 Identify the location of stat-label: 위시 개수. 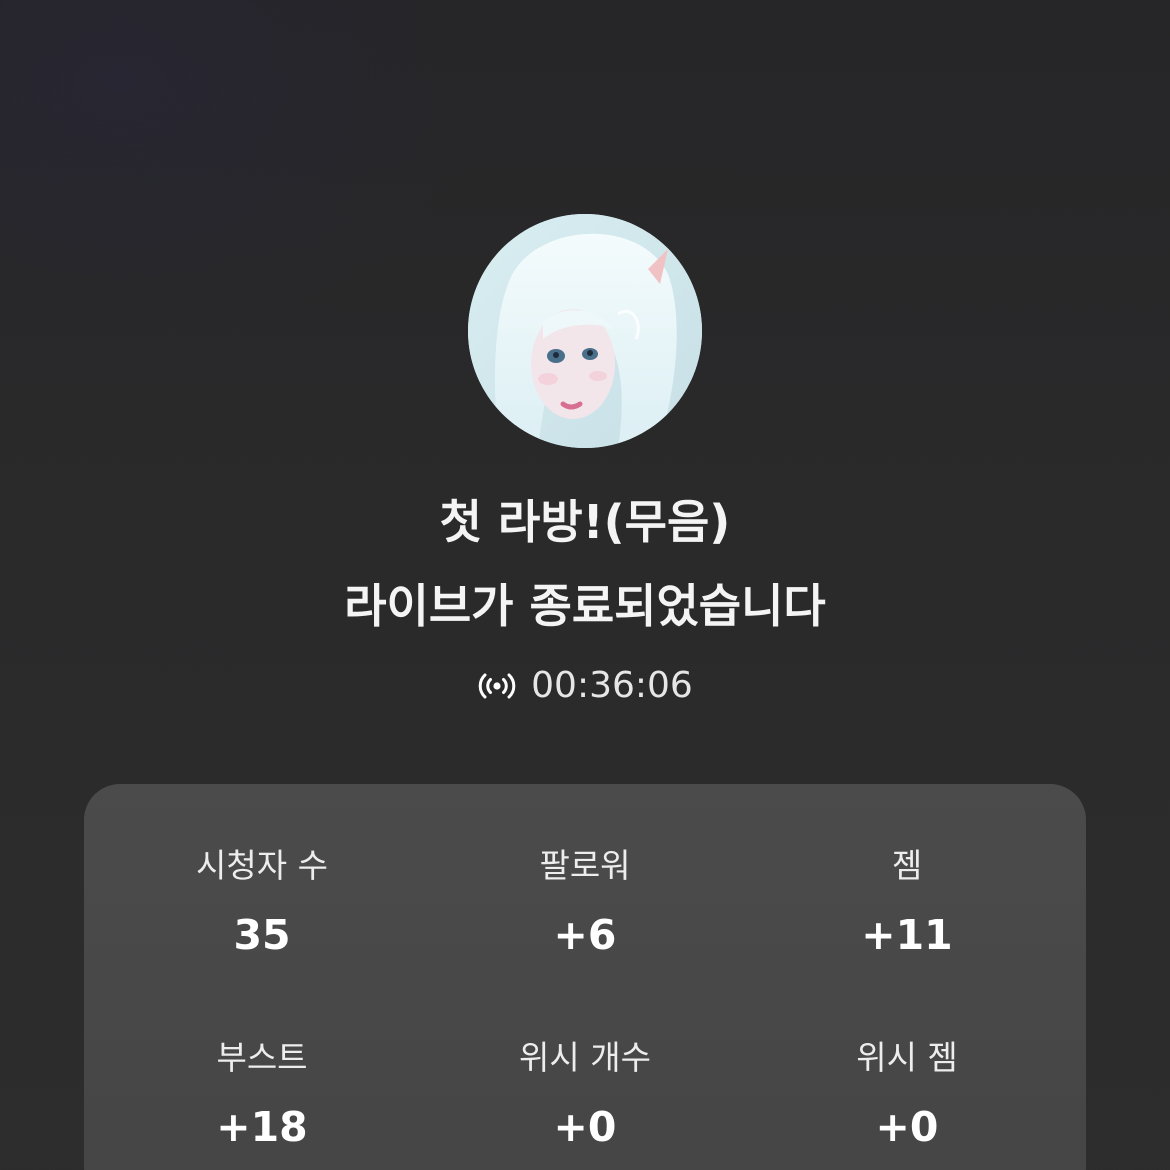
(585, 1057).